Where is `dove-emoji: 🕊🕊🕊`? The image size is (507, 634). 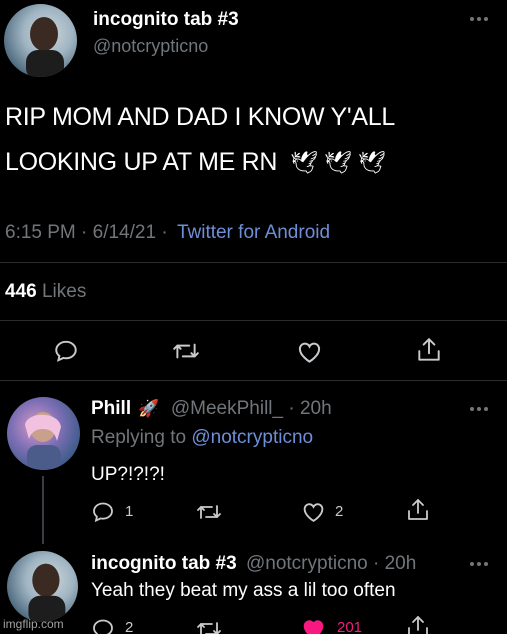
dove-emoji: 🕊🕊🕊 is located at coordinates (340, 162).